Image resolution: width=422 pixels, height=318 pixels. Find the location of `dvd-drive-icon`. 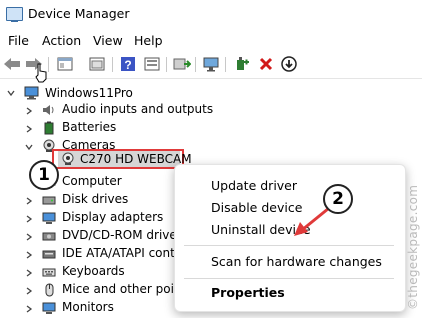

dvd-drive-icon is located at coordinates (49, 235).